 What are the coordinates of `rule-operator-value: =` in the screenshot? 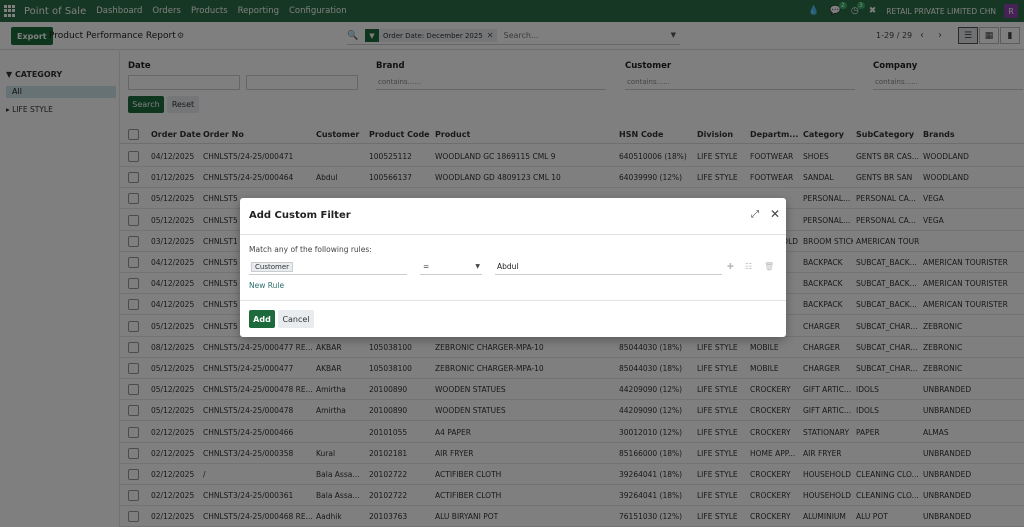 It's located at (426, 266).